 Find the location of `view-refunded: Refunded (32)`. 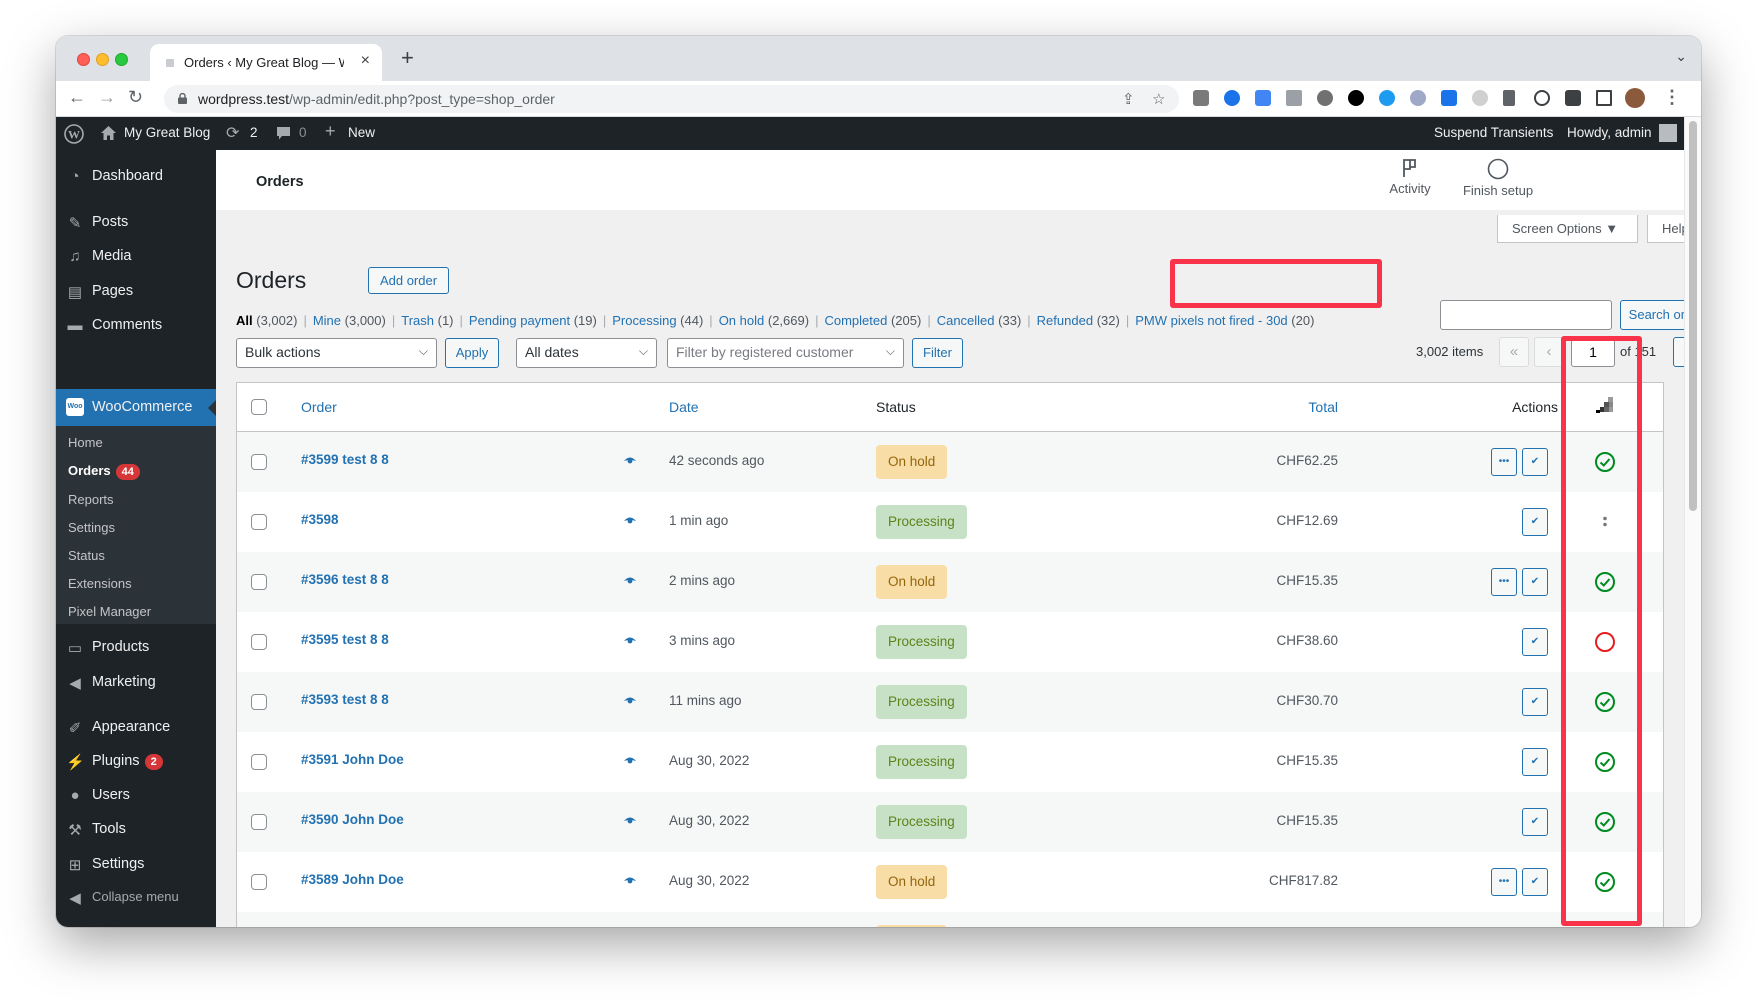

view-refunded: Refunded (32) is located at coordinates (1078, 320).